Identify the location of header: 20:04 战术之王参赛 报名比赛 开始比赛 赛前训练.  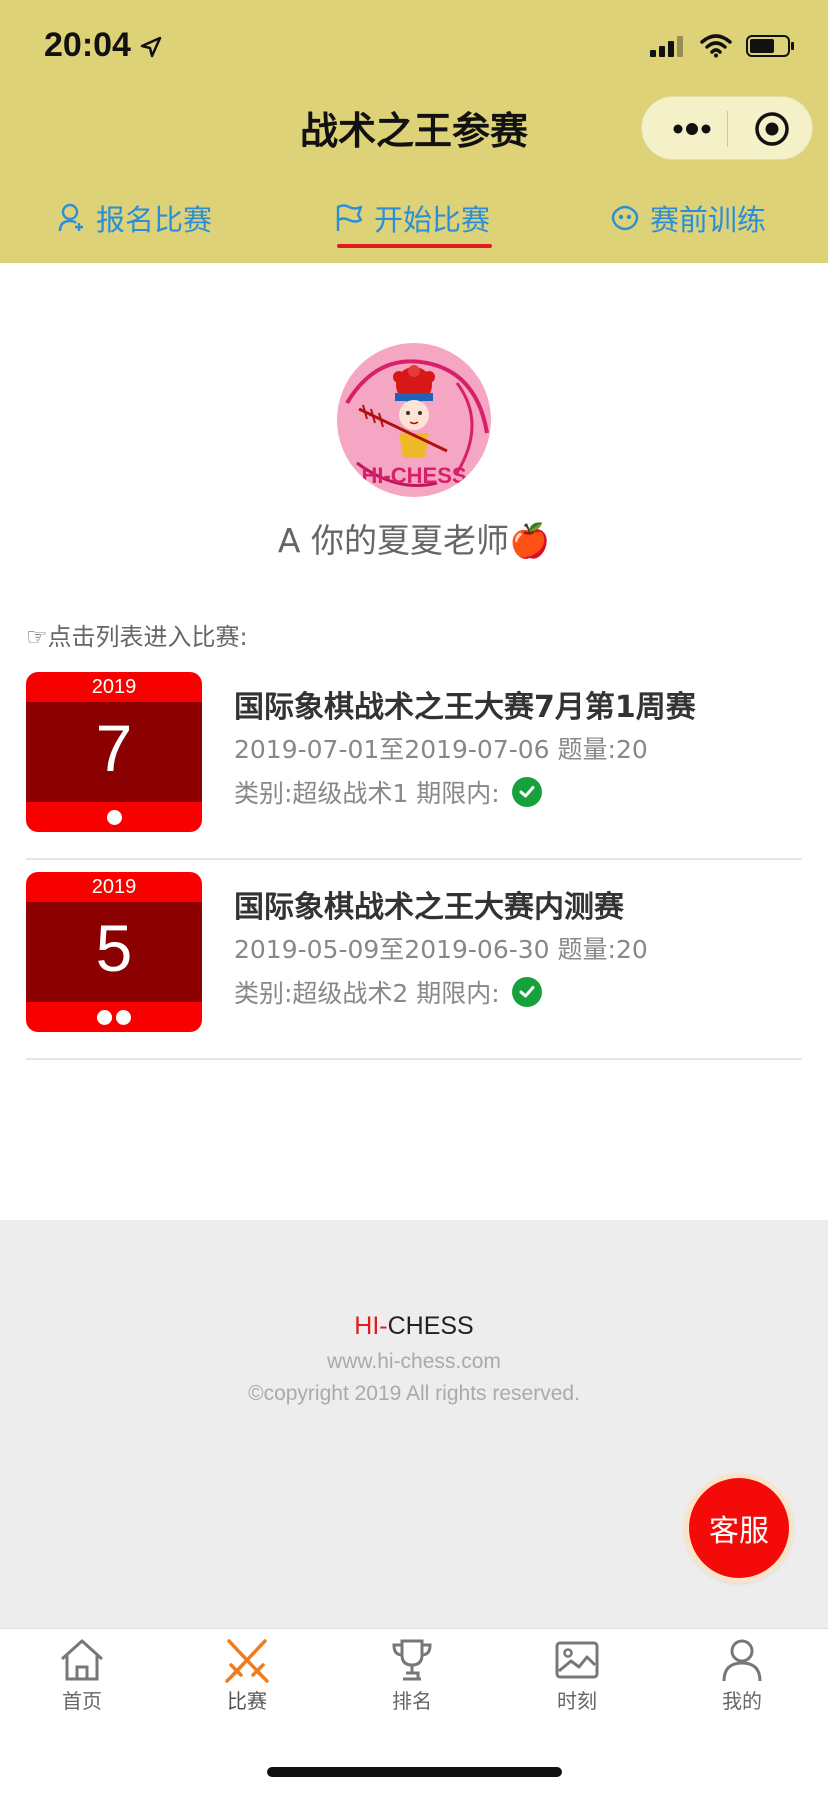
(414, 131).